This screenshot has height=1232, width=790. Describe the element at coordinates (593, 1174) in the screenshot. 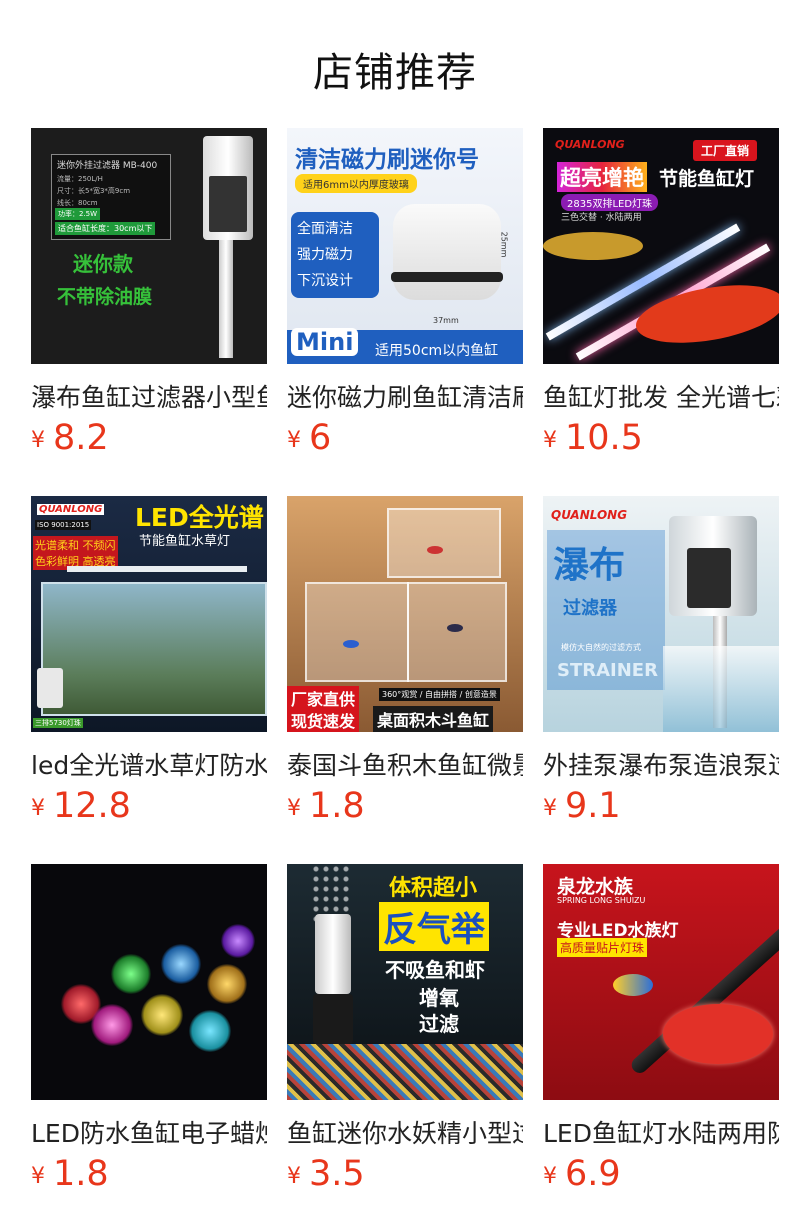

I see `price-value: 6.9` at that location.